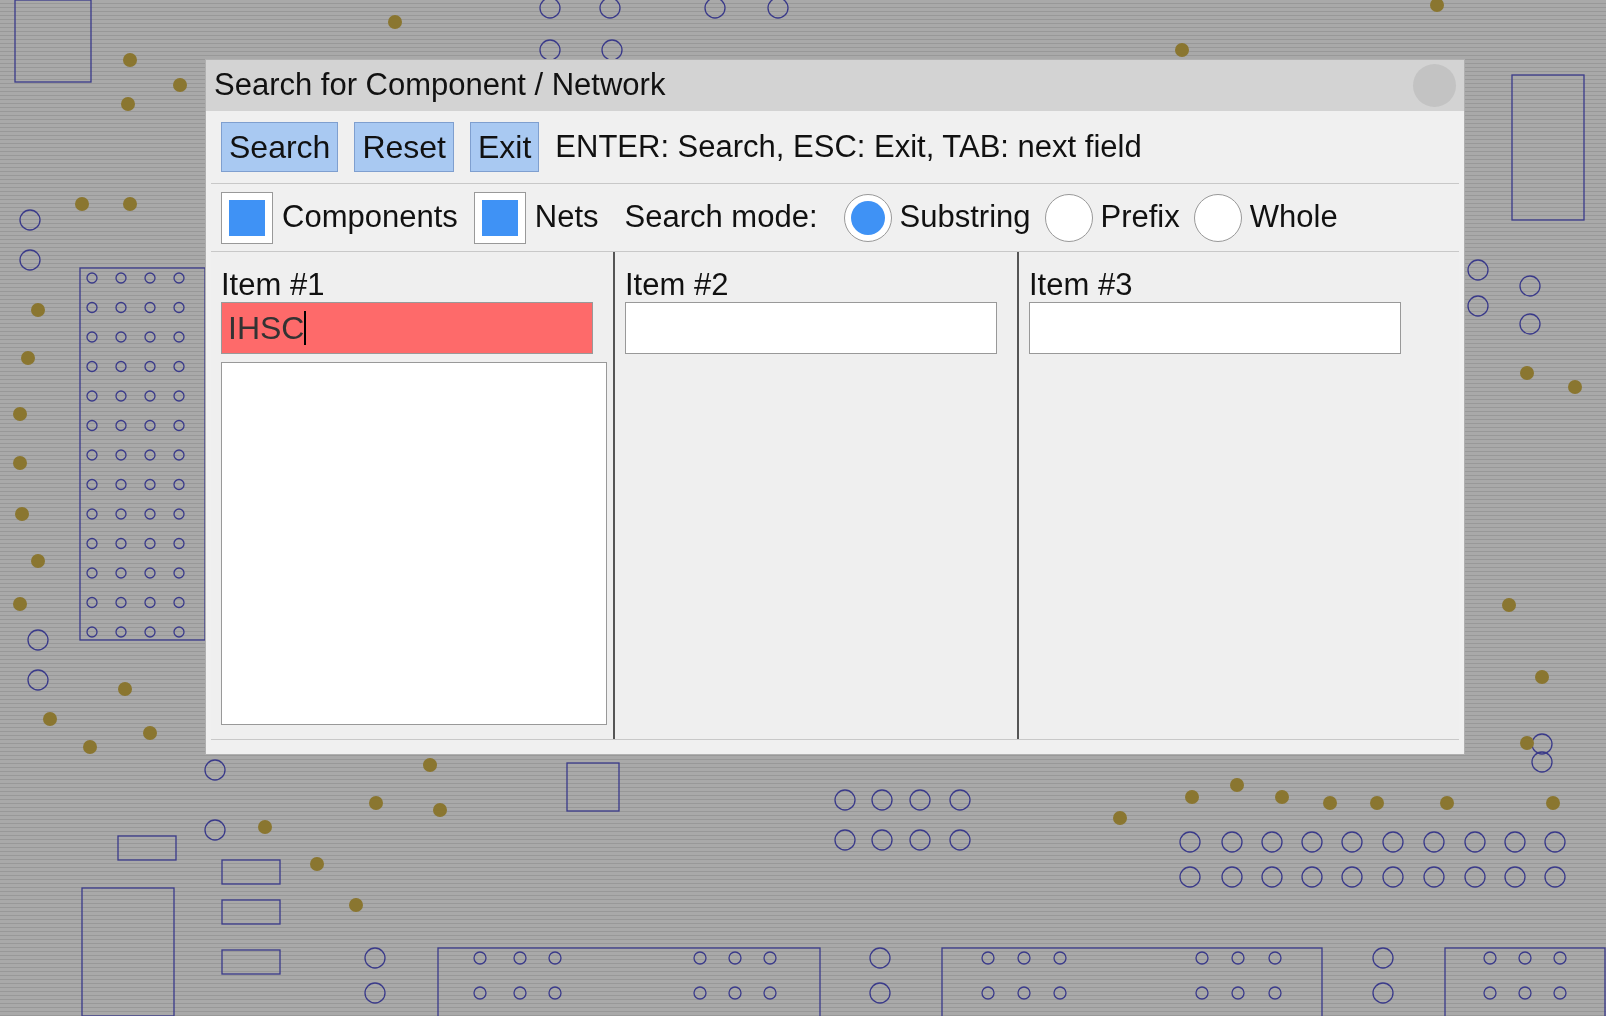  What do you see at coordinates (440, 85) in the screenshot?
I see `window-title: Search for Component / Network` at bounding box center [440, 85].